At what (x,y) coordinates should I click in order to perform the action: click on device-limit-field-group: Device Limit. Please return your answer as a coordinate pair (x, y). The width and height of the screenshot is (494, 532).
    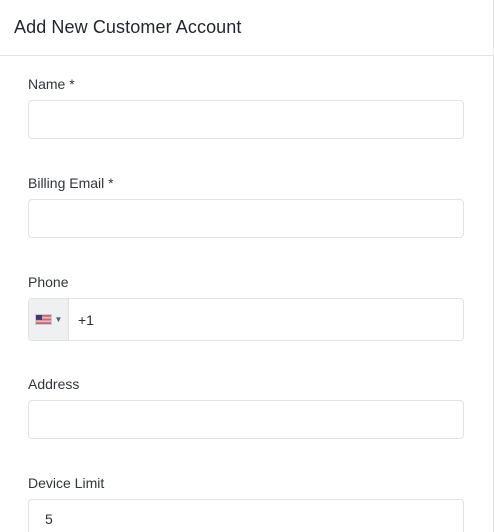
    Looking at the image, I should click on (246, 502).